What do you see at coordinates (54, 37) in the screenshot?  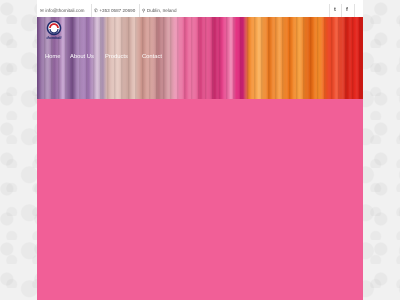 I see `logo-text: thomitali` at bounding box center [54, 37].